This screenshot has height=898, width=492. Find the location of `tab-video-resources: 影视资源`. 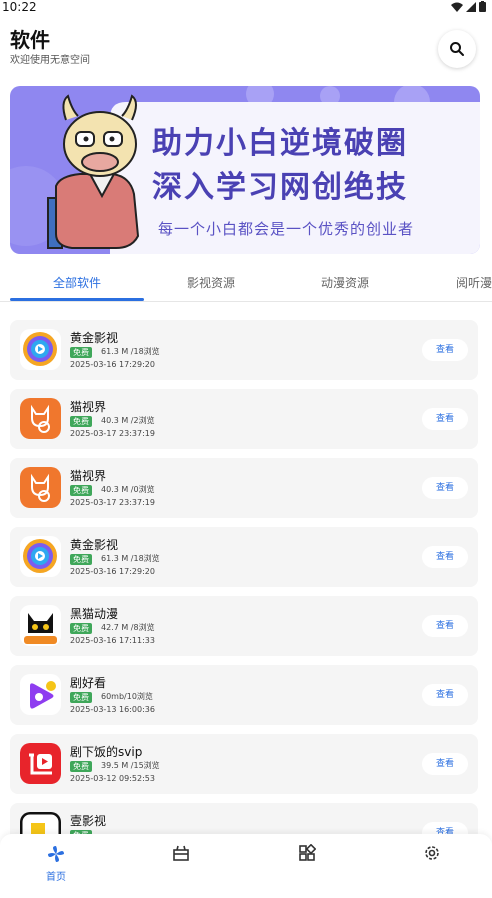

tab-video-resources: 影视资源 is located at coordinates (211, 282).